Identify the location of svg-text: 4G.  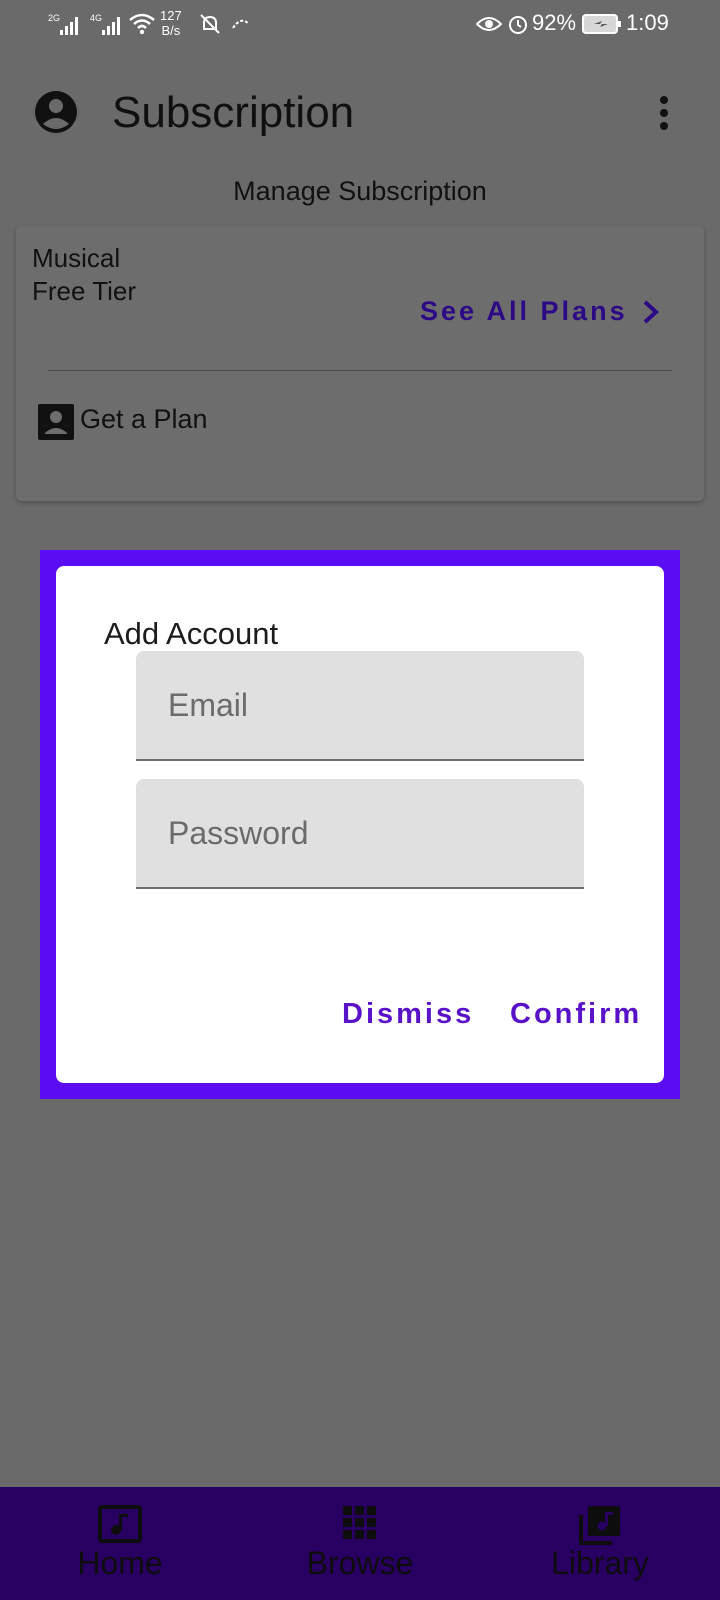
(96, 18).